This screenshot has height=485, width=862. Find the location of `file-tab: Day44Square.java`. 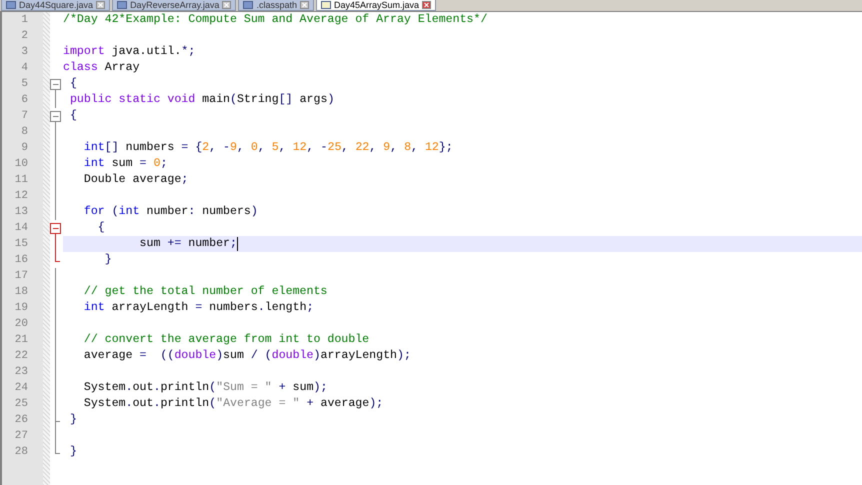

file-tab: Day44Square.java is located at coordinates (55, 5).